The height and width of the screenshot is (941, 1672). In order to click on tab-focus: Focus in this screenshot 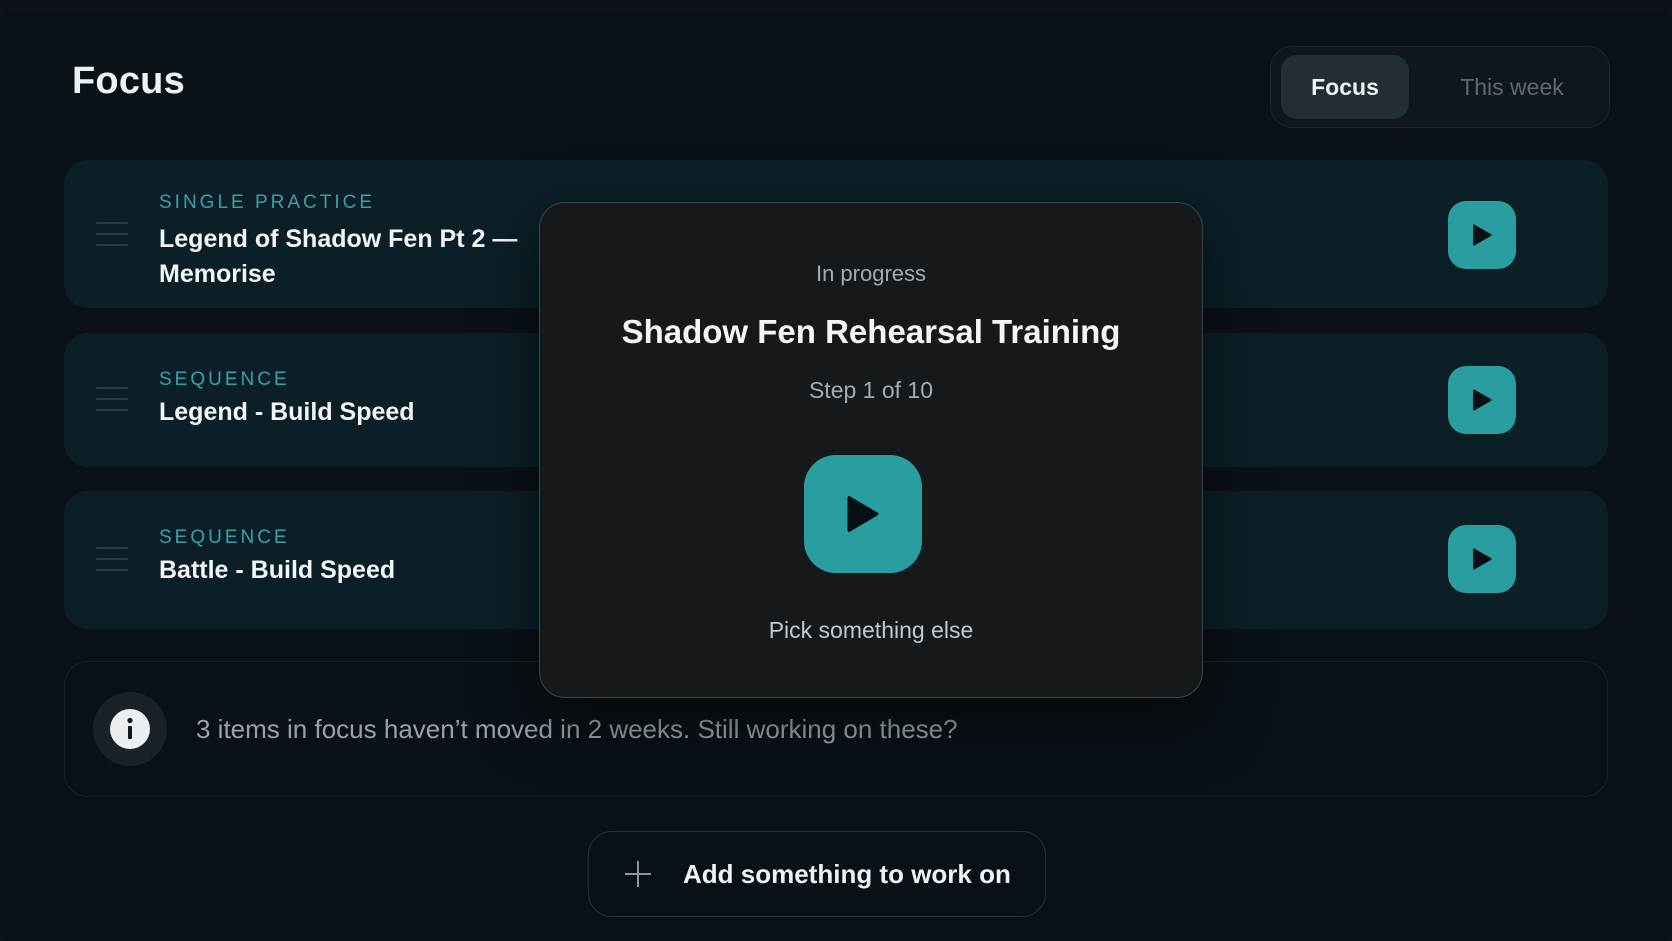, I will do `click(1345, 87)`.